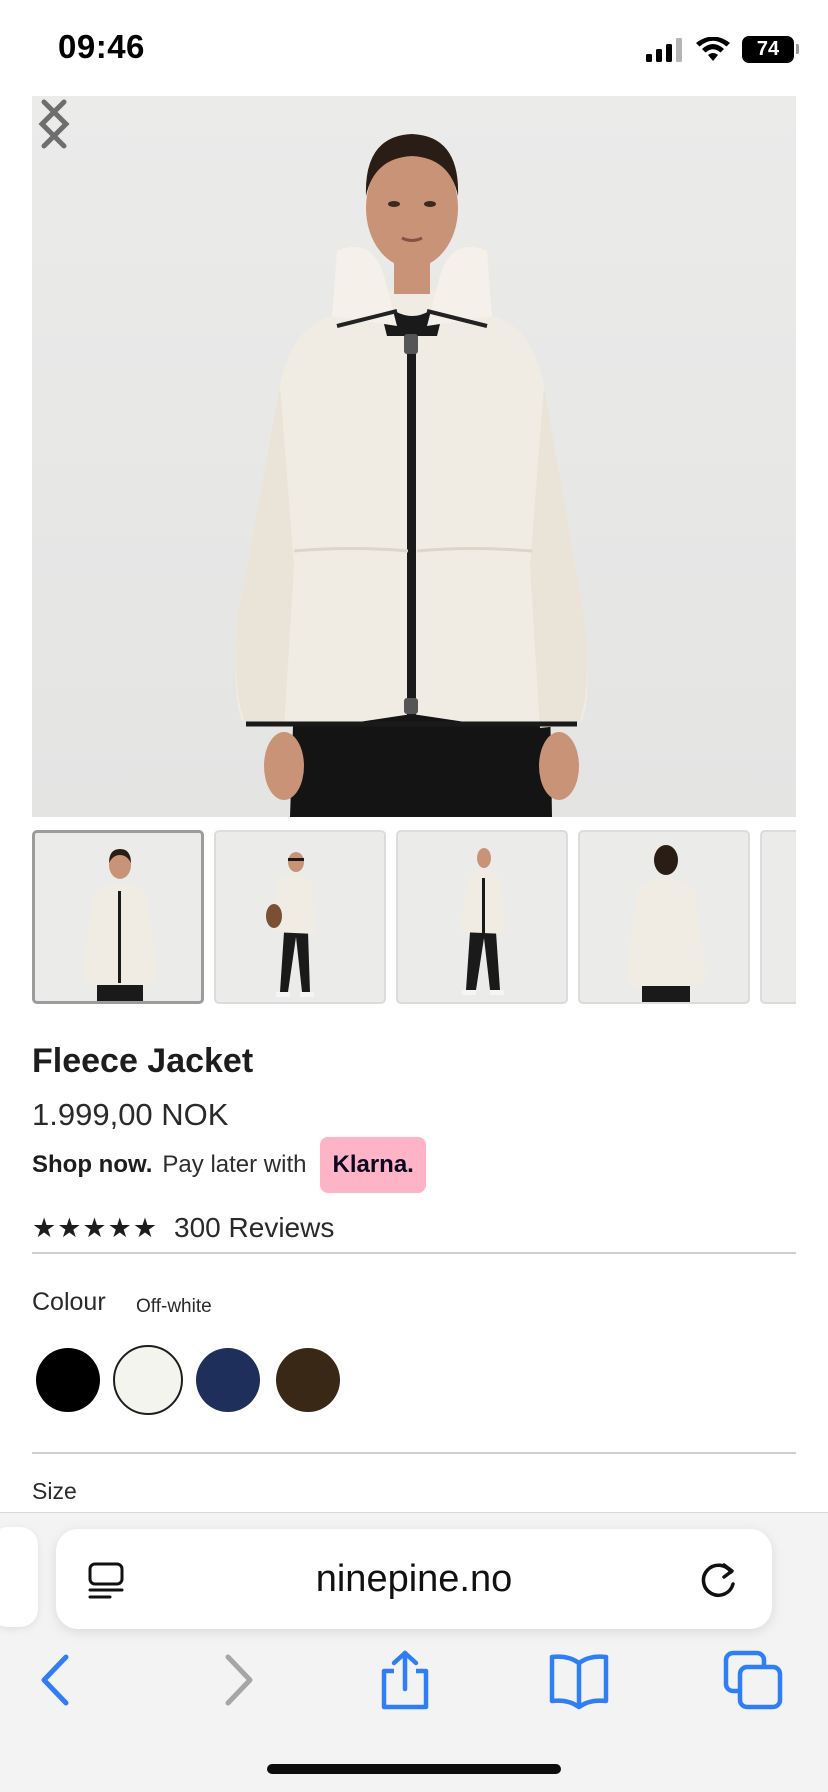  I want to click on back-icon, so click(57, 1680).